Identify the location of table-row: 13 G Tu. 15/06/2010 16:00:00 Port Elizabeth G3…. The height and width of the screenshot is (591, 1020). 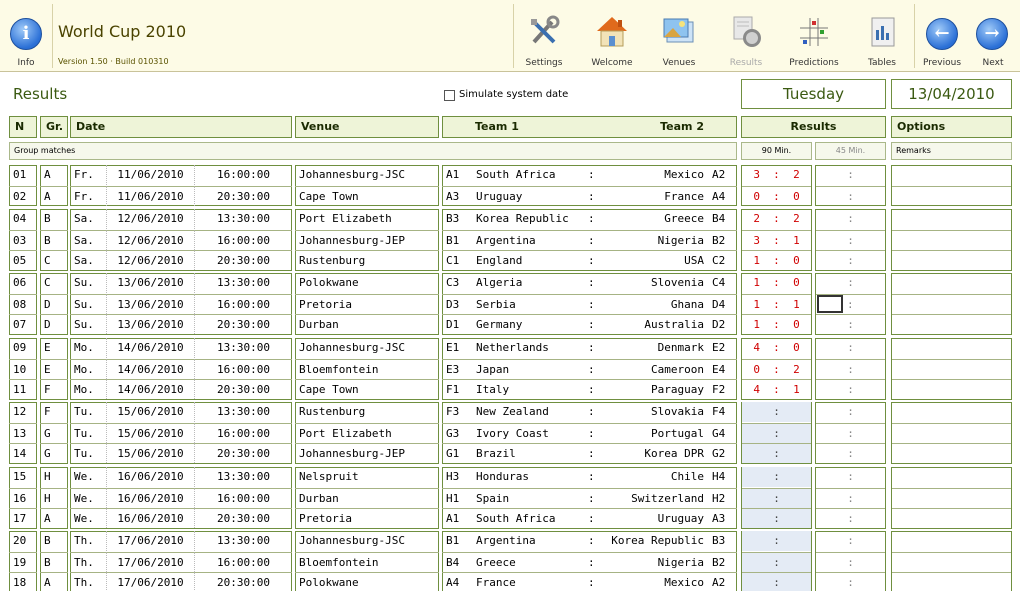
(510, 433).